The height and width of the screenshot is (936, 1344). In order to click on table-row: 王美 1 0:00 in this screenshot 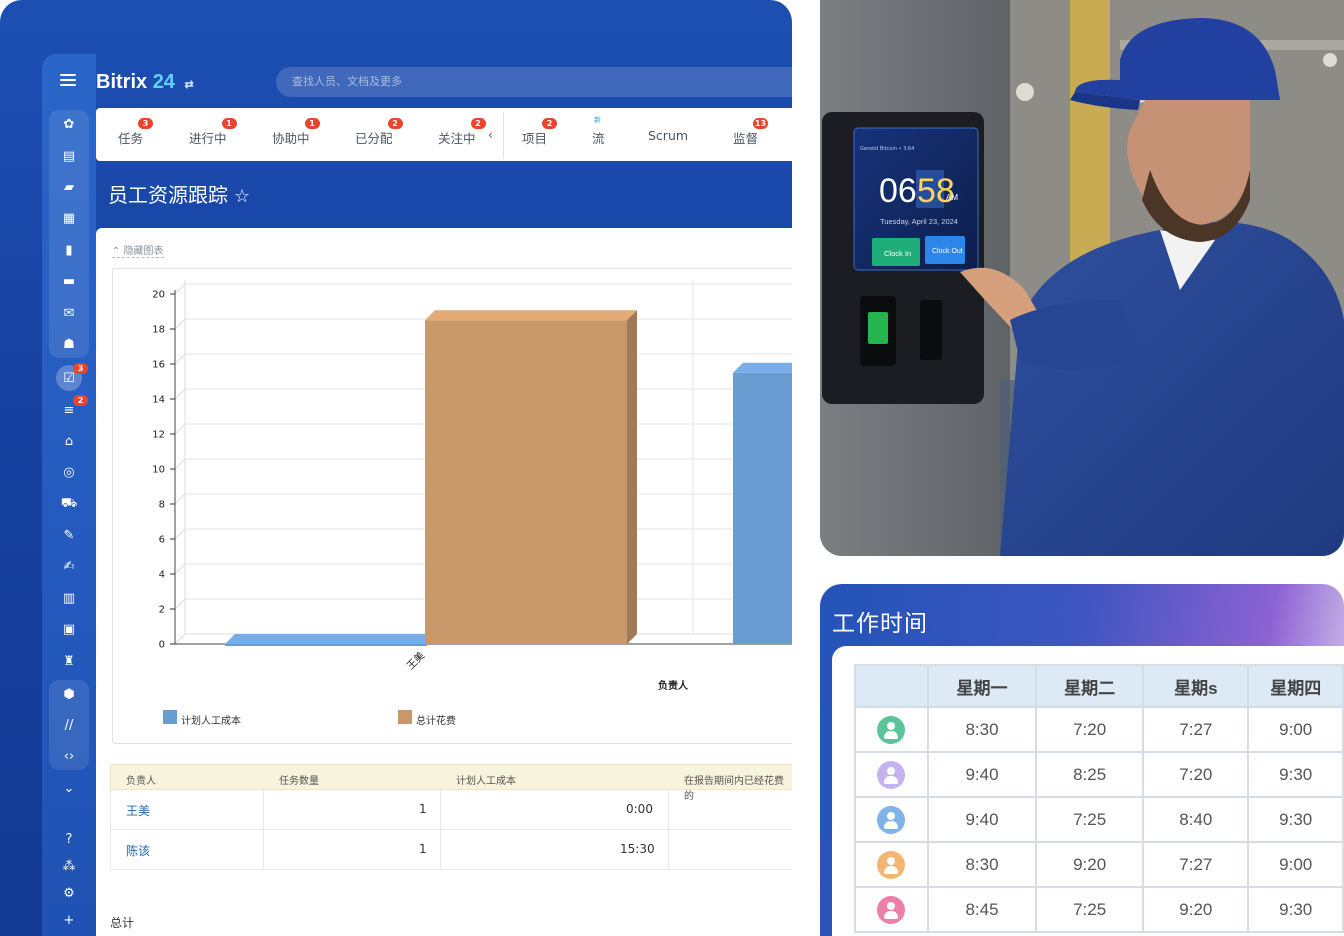, I will do `click(451, 810)`.